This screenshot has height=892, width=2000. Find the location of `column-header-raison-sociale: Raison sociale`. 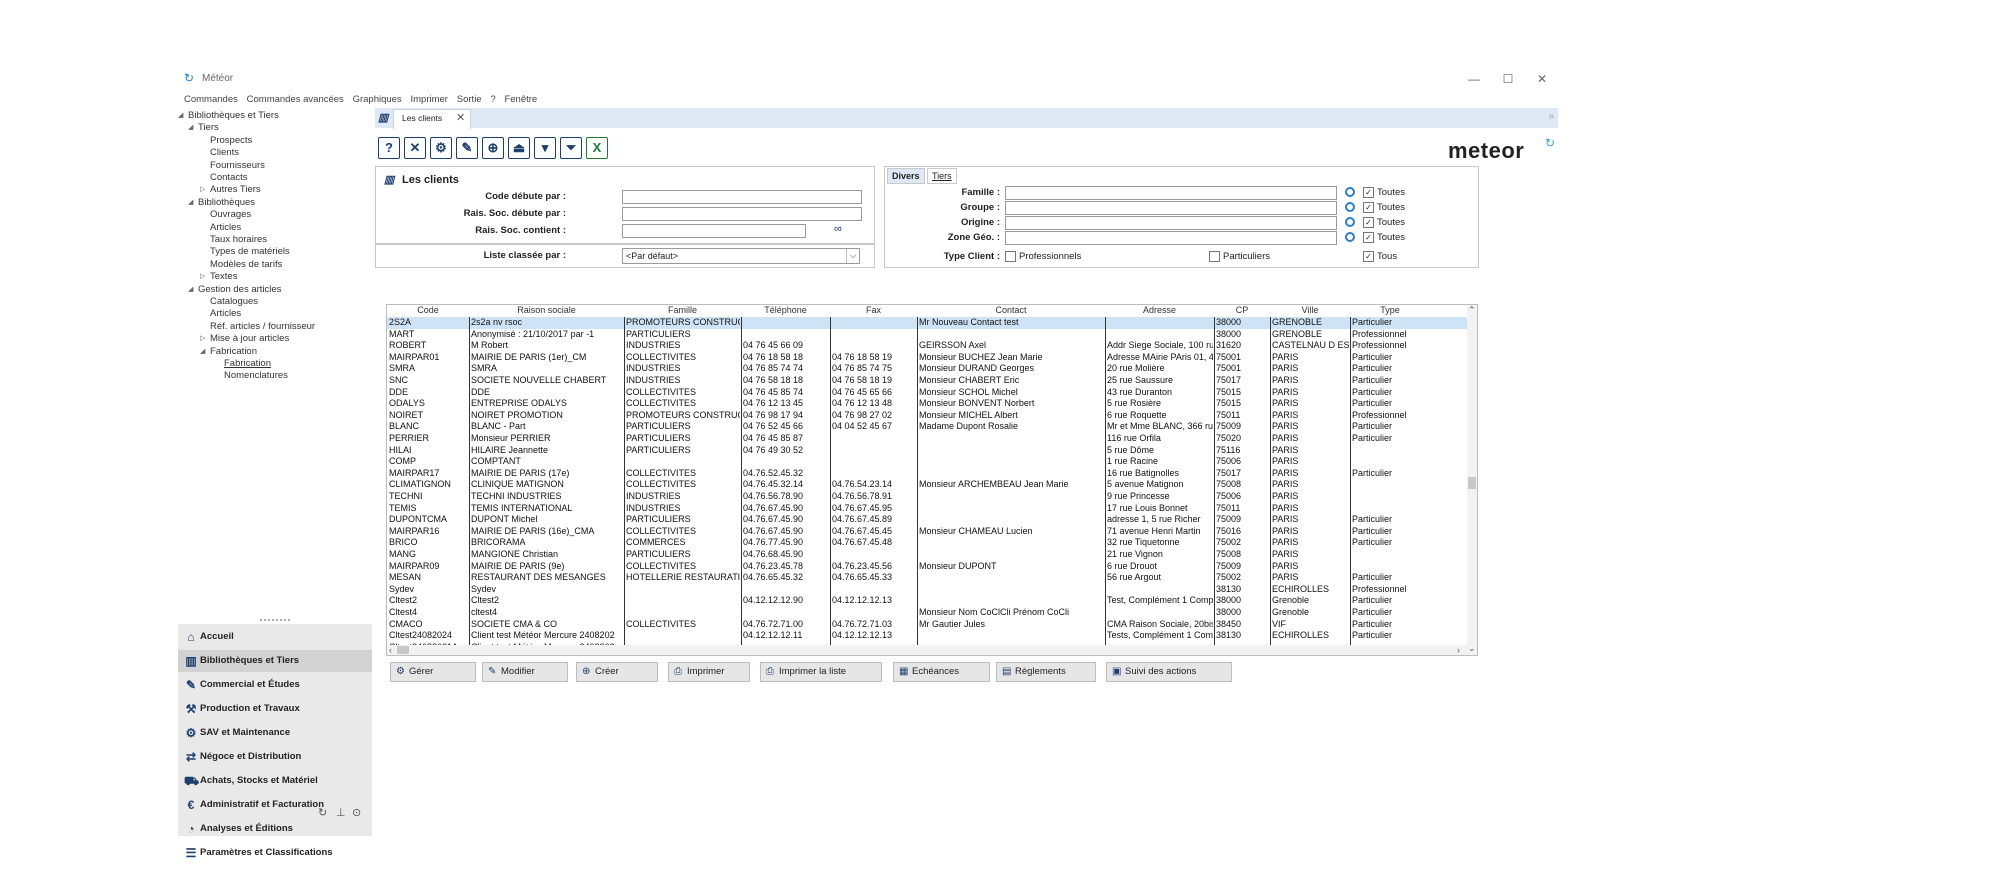

column-header-raison-sociale: Raison sociale is located at coordinates (546, 310).